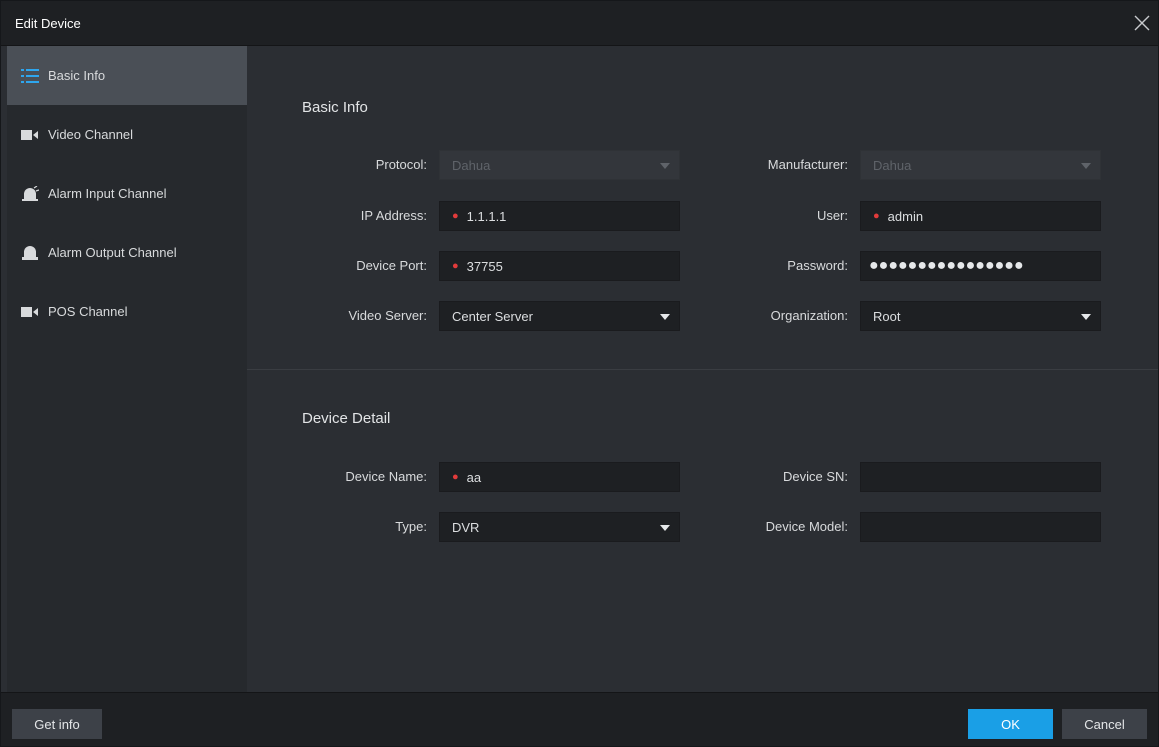  Describe the element at coordinates (832, 215) in the screenshot. I see `user-label: User:` at that location.